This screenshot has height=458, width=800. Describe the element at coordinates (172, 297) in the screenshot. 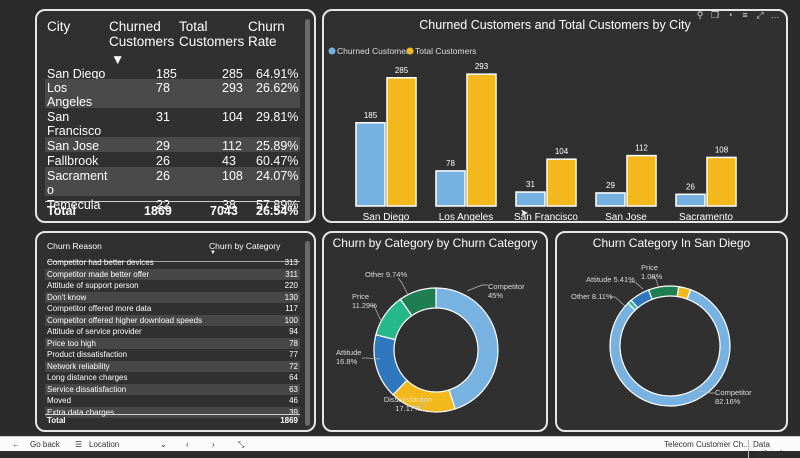

I see `reason-table-row: Don't know 130` at that location.